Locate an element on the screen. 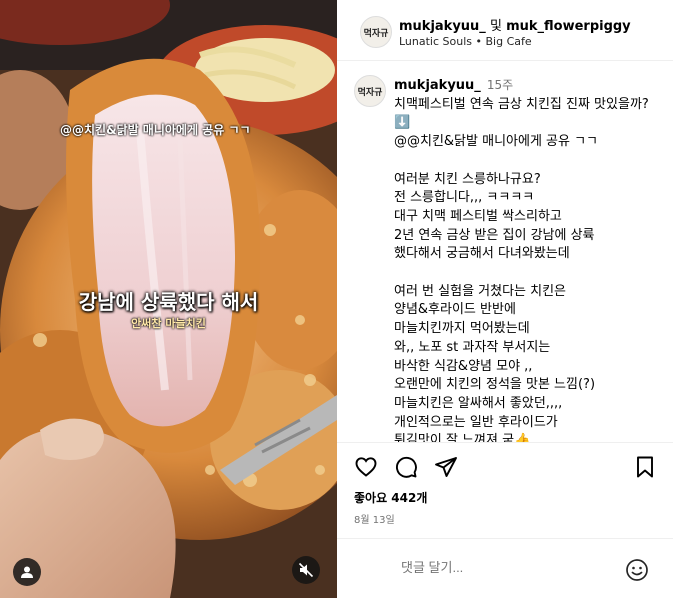 The image size is (673, 599). emoji-button is located at coordinates (637, 572).